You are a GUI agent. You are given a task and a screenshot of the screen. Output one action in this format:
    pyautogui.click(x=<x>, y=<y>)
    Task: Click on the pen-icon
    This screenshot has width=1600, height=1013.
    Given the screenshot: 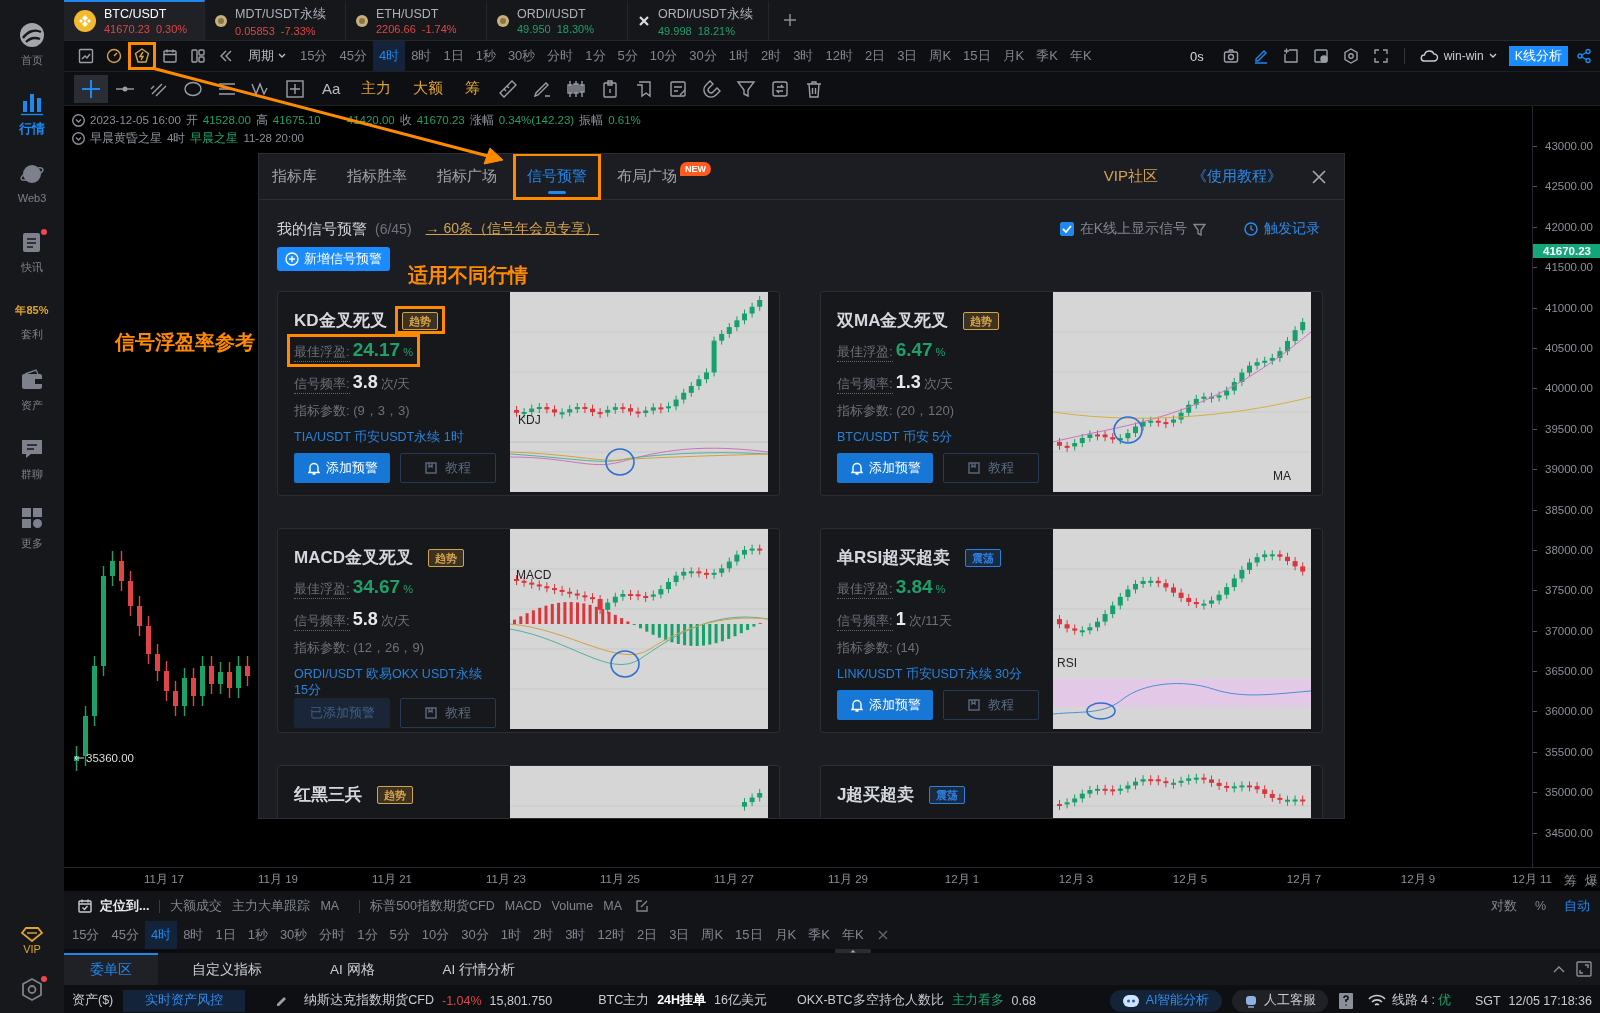 What is the action you would take?
    pyautogui.click(x=282, y=1000)
    